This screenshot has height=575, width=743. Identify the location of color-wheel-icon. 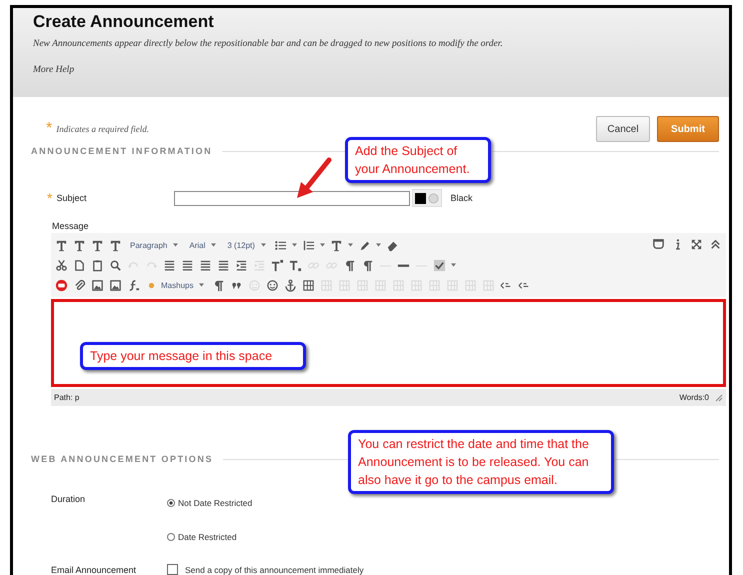
(434, 198).